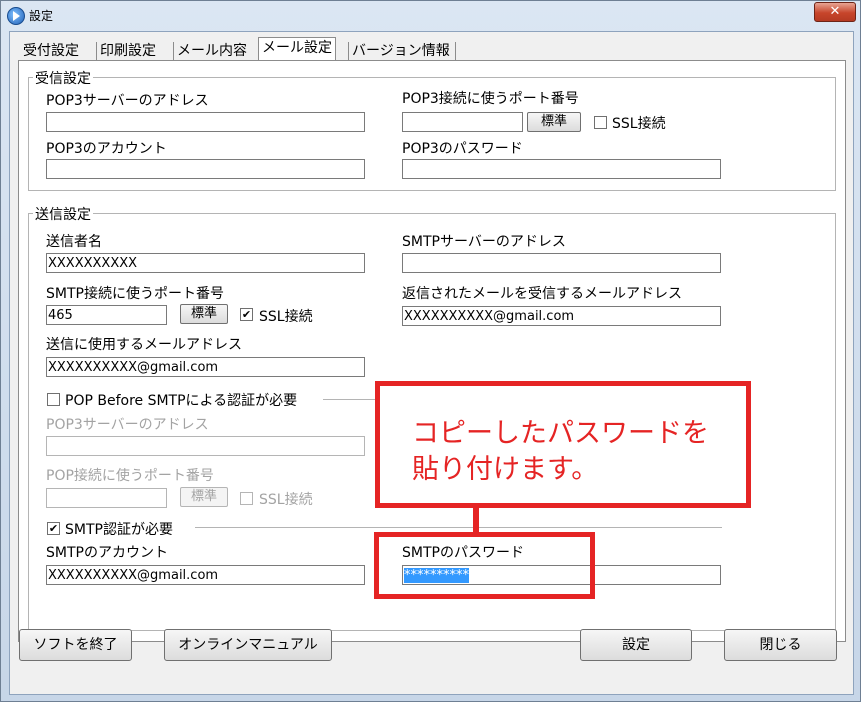 This screenshot has height=702, width=861. I want to click on smtp-auth-checkbox: ✔, so click(53, 528).